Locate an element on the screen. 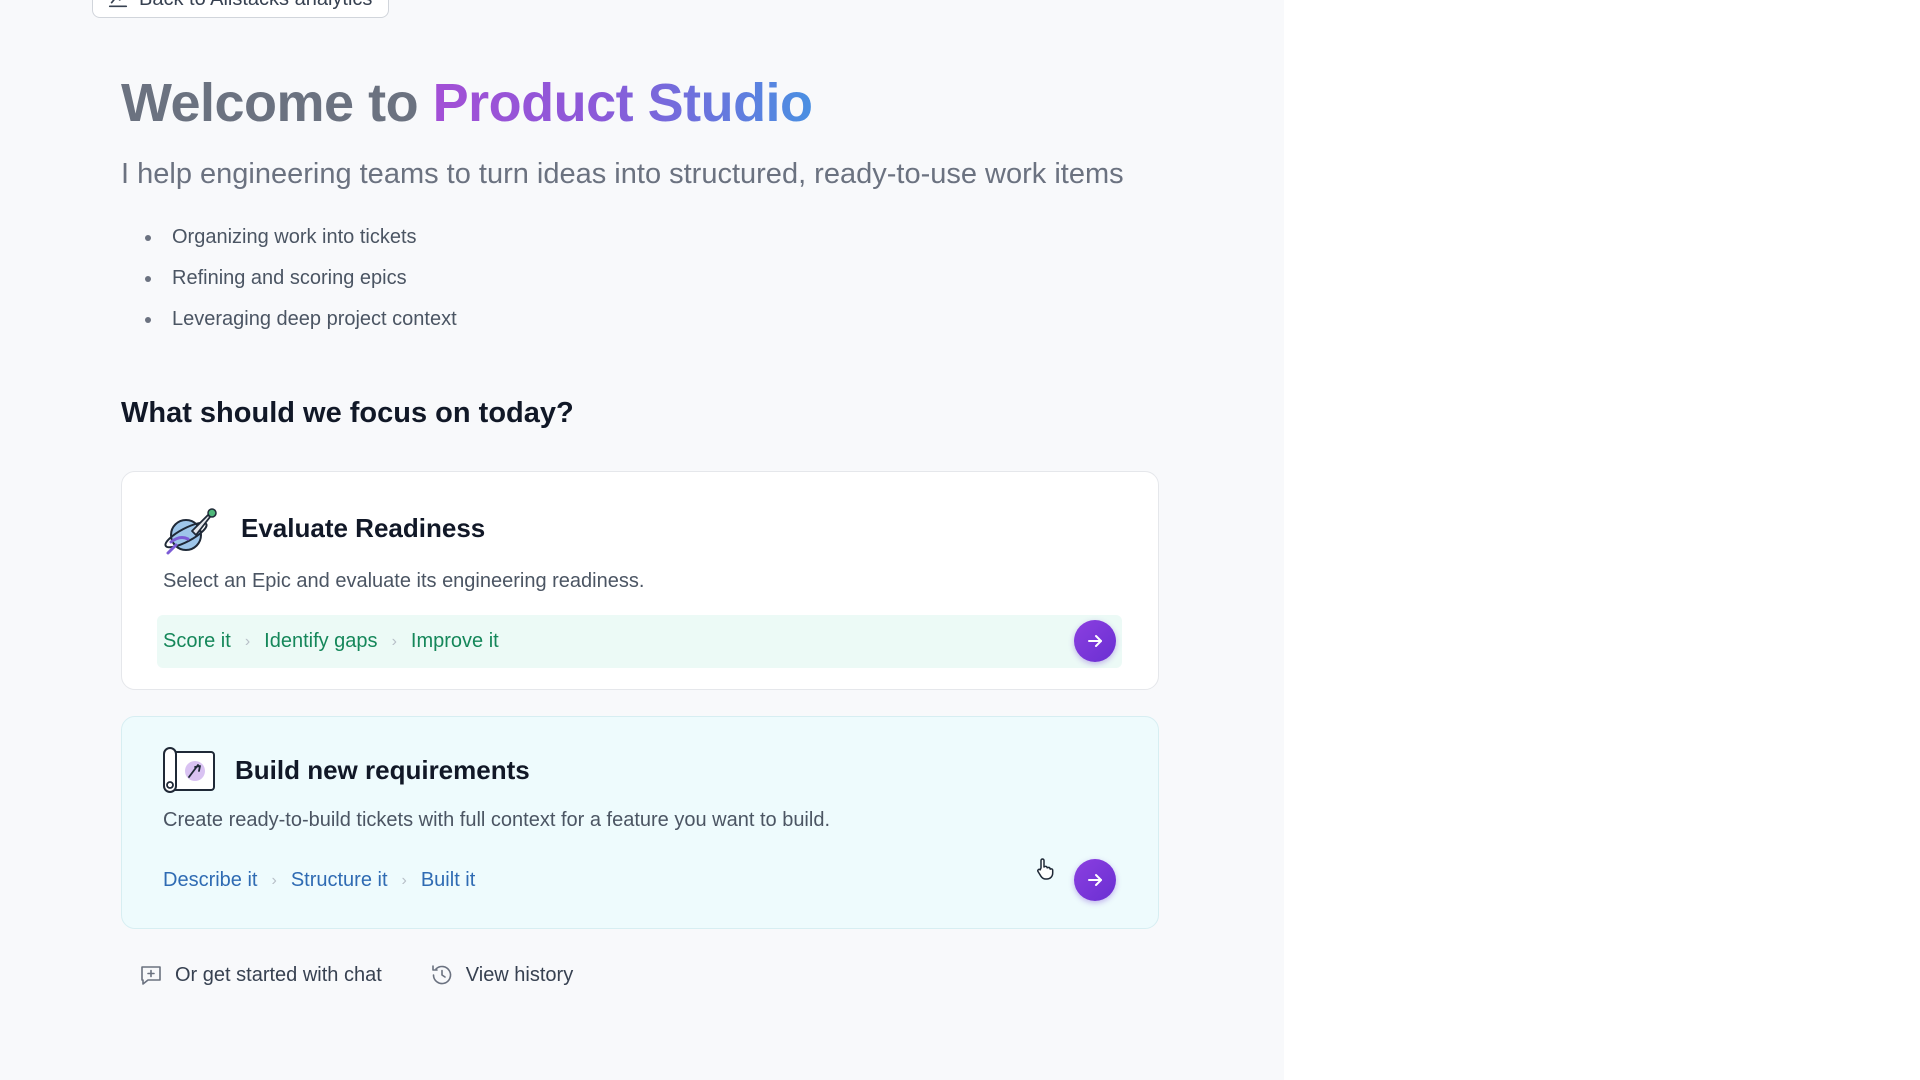  back-to-analytics-button: Back to Allstacks analytics is located at coordinates (241, 9).